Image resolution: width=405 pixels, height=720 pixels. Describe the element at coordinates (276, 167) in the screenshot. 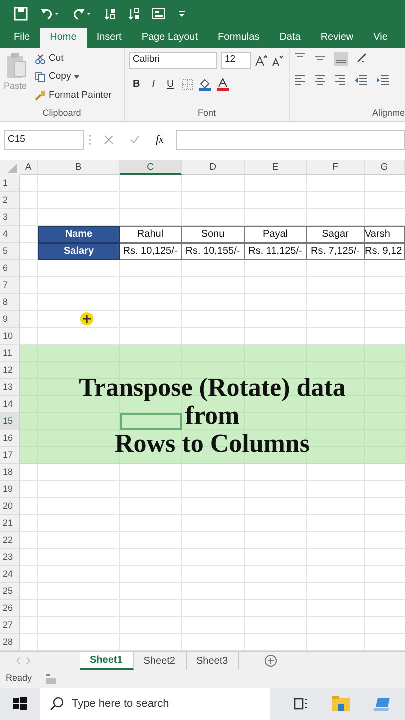

I see `column-header: E` at that location.